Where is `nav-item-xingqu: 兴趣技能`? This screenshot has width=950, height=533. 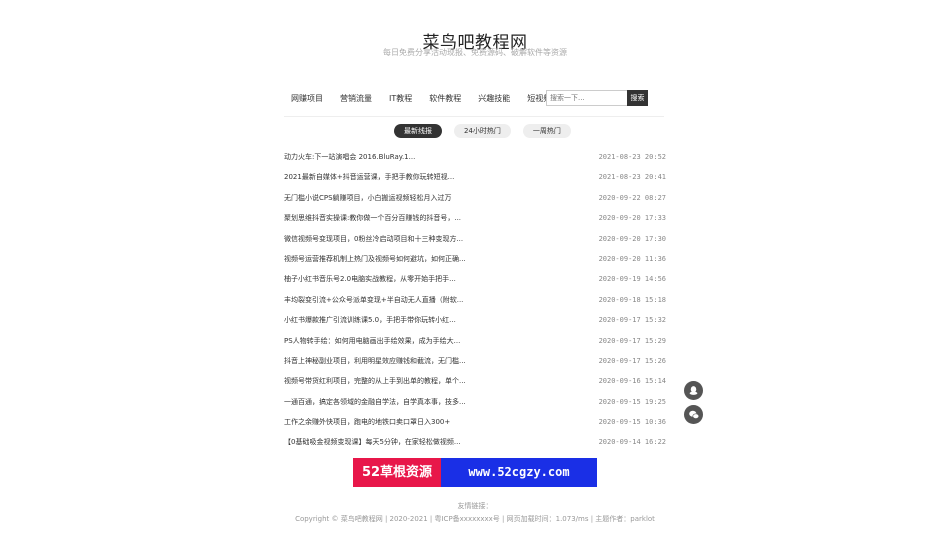
nav-item-xingqu: 兴趣技能 is located at coordinates (494, 98).